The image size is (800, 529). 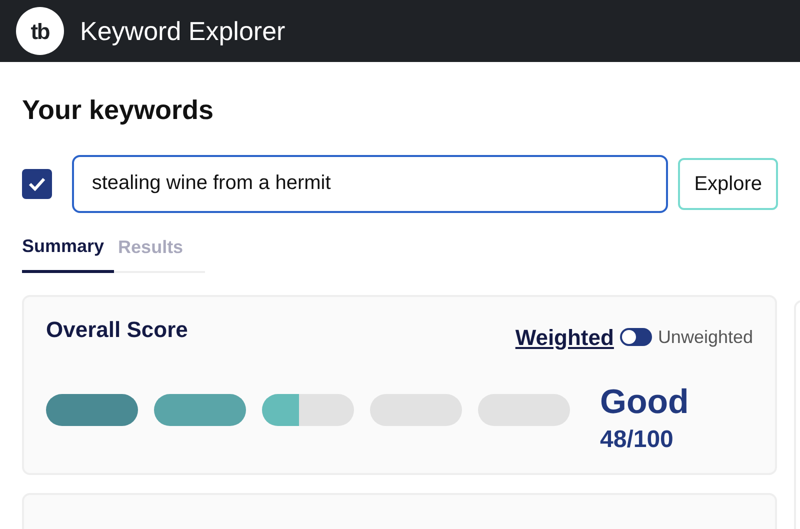 I want to click on card-title: Overall Score, so click(x=117, y=330).